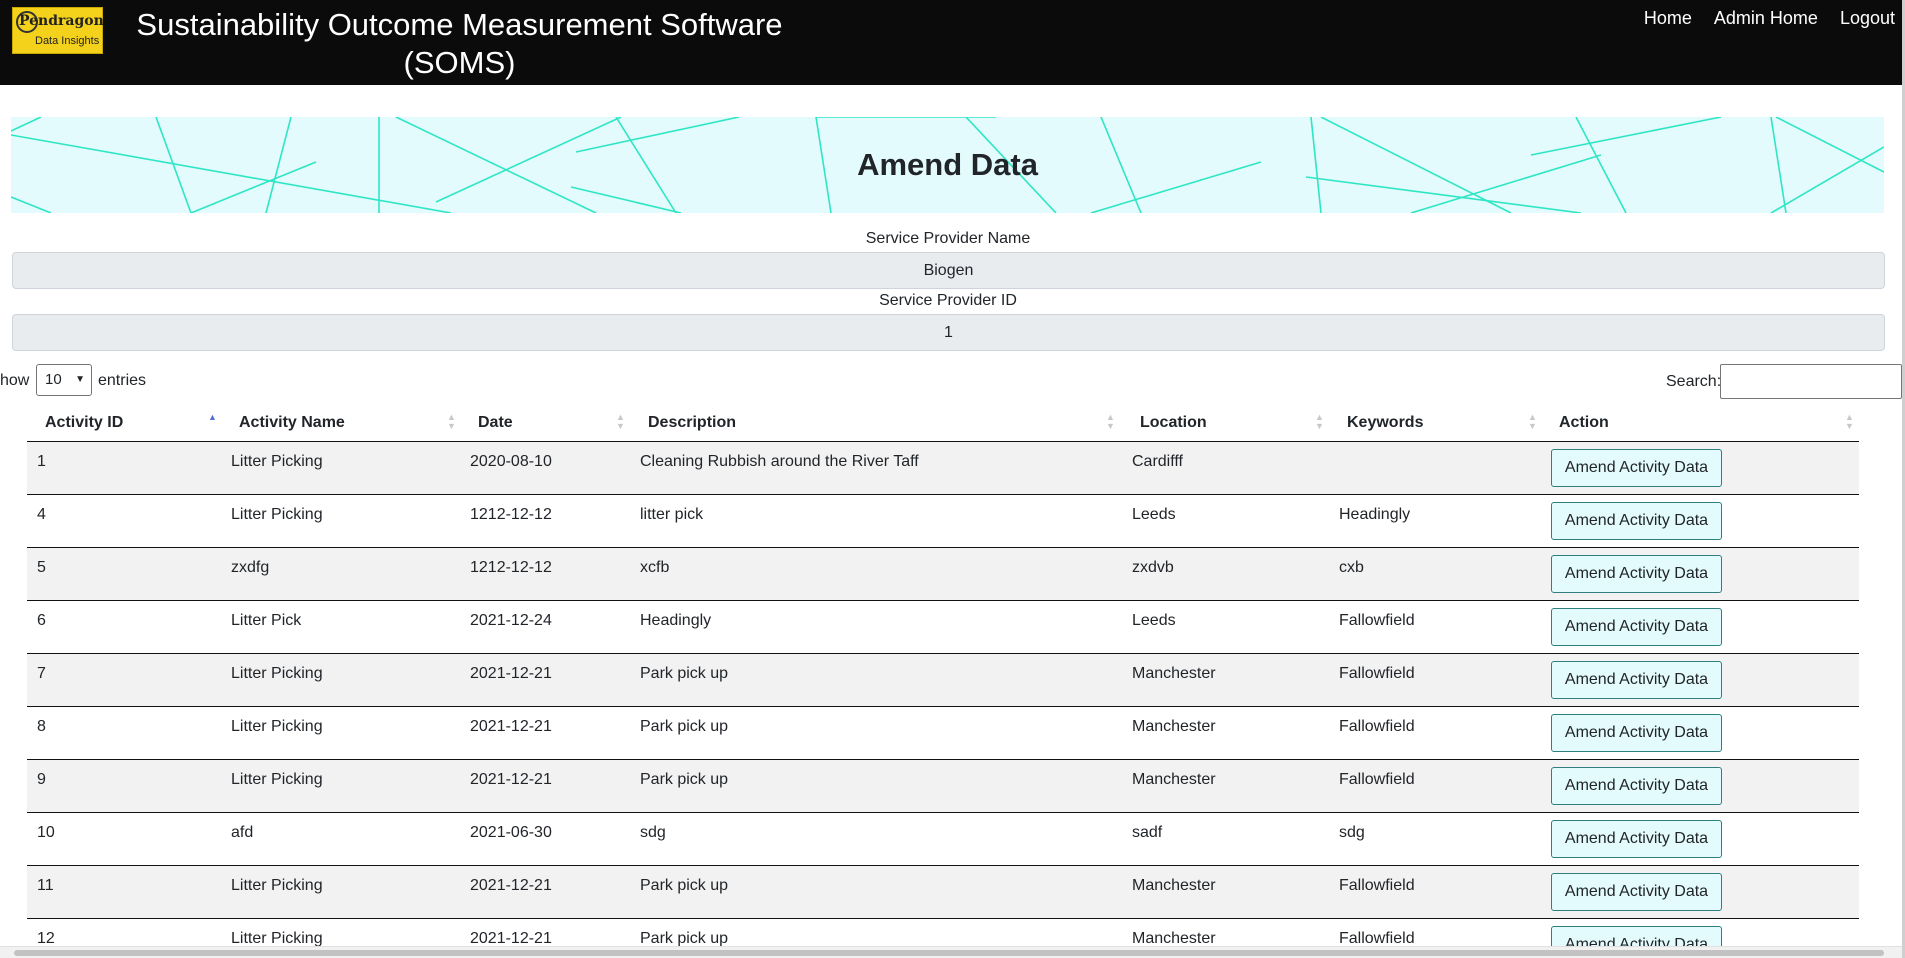  I want to click on cell-description: litter pick, so click(672, 514).